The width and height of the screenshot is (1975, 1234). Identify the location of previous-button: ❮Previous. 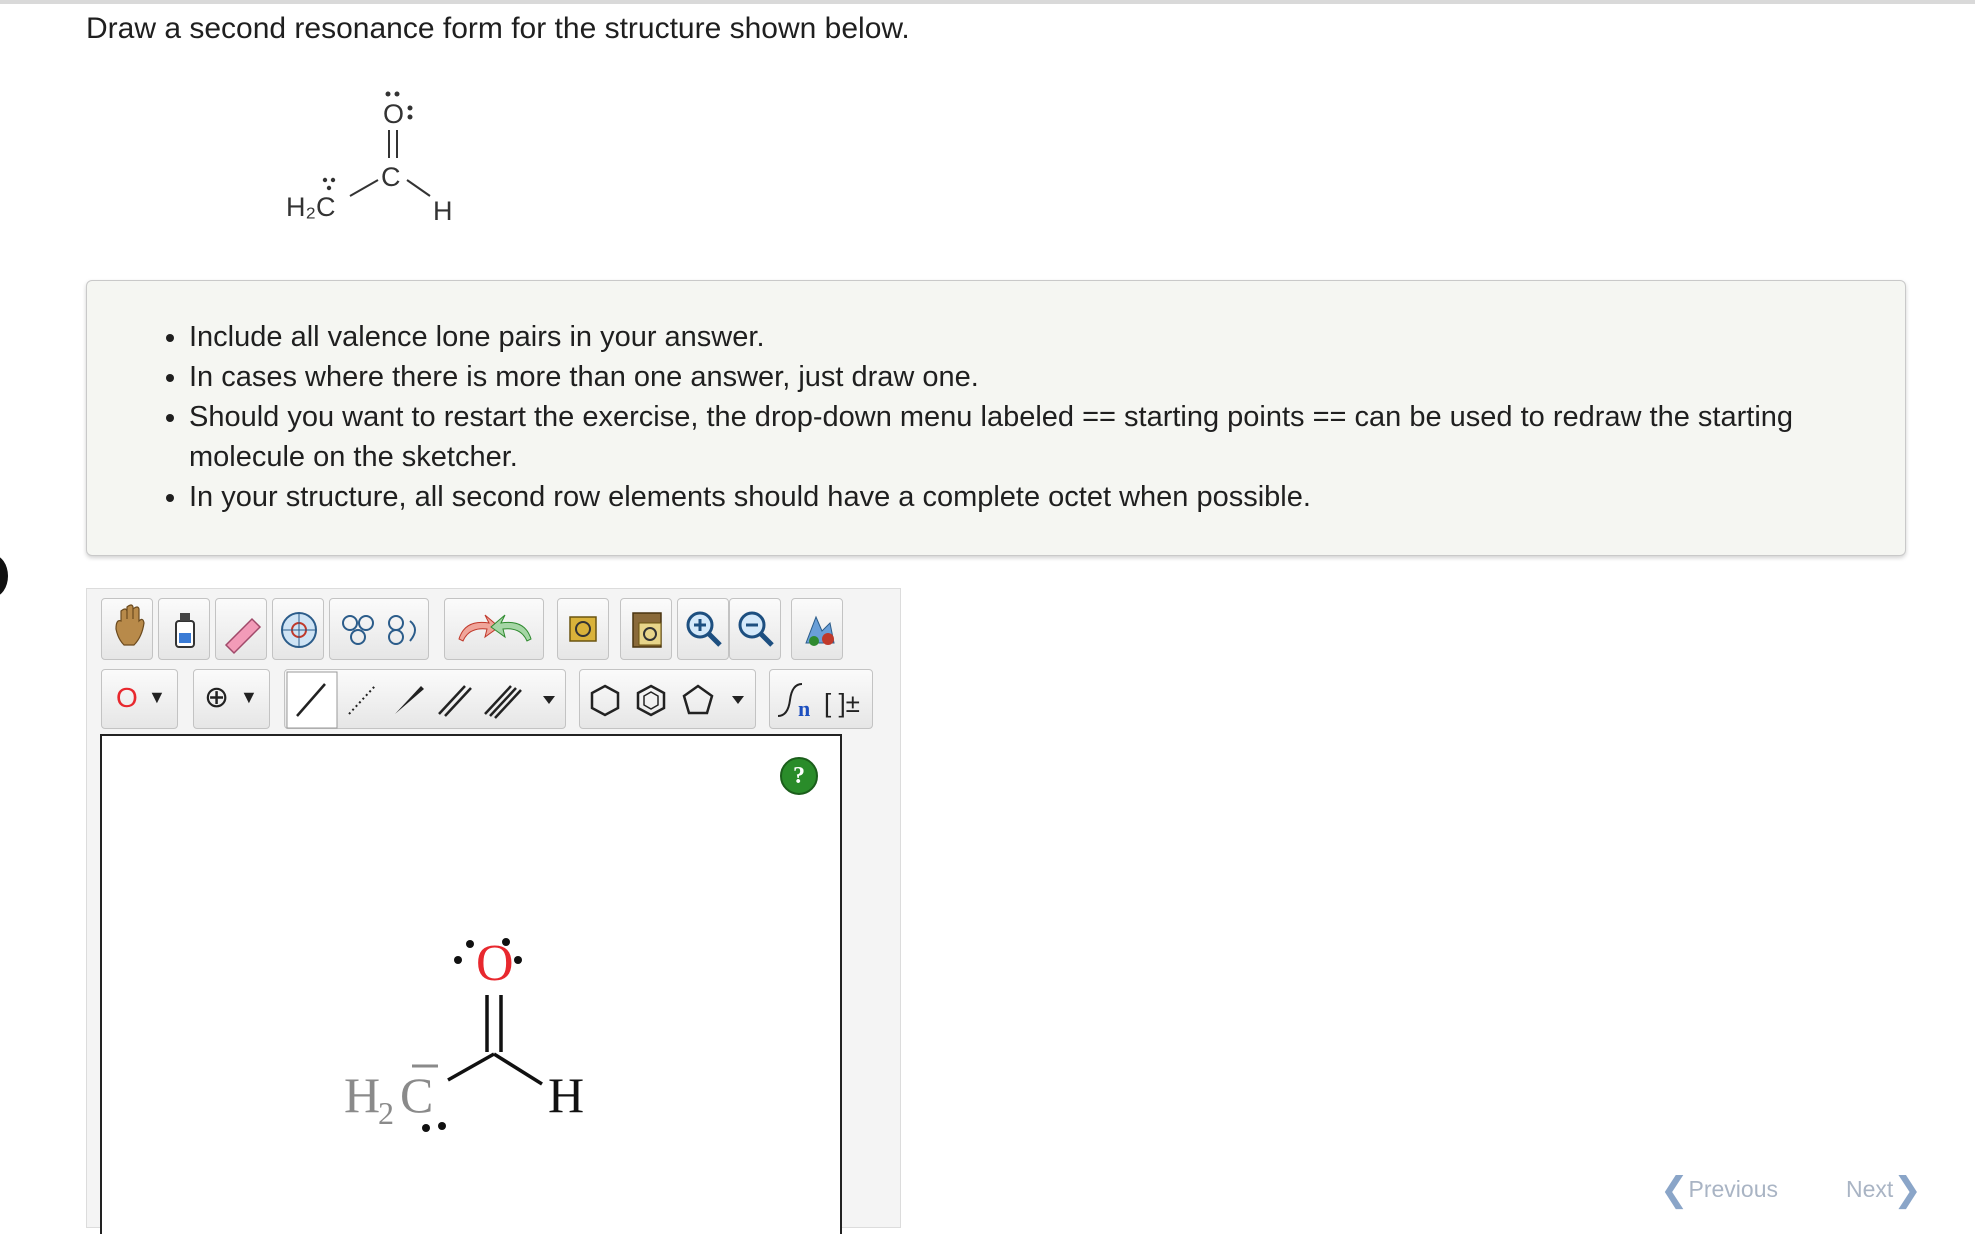
(1719, 1190).